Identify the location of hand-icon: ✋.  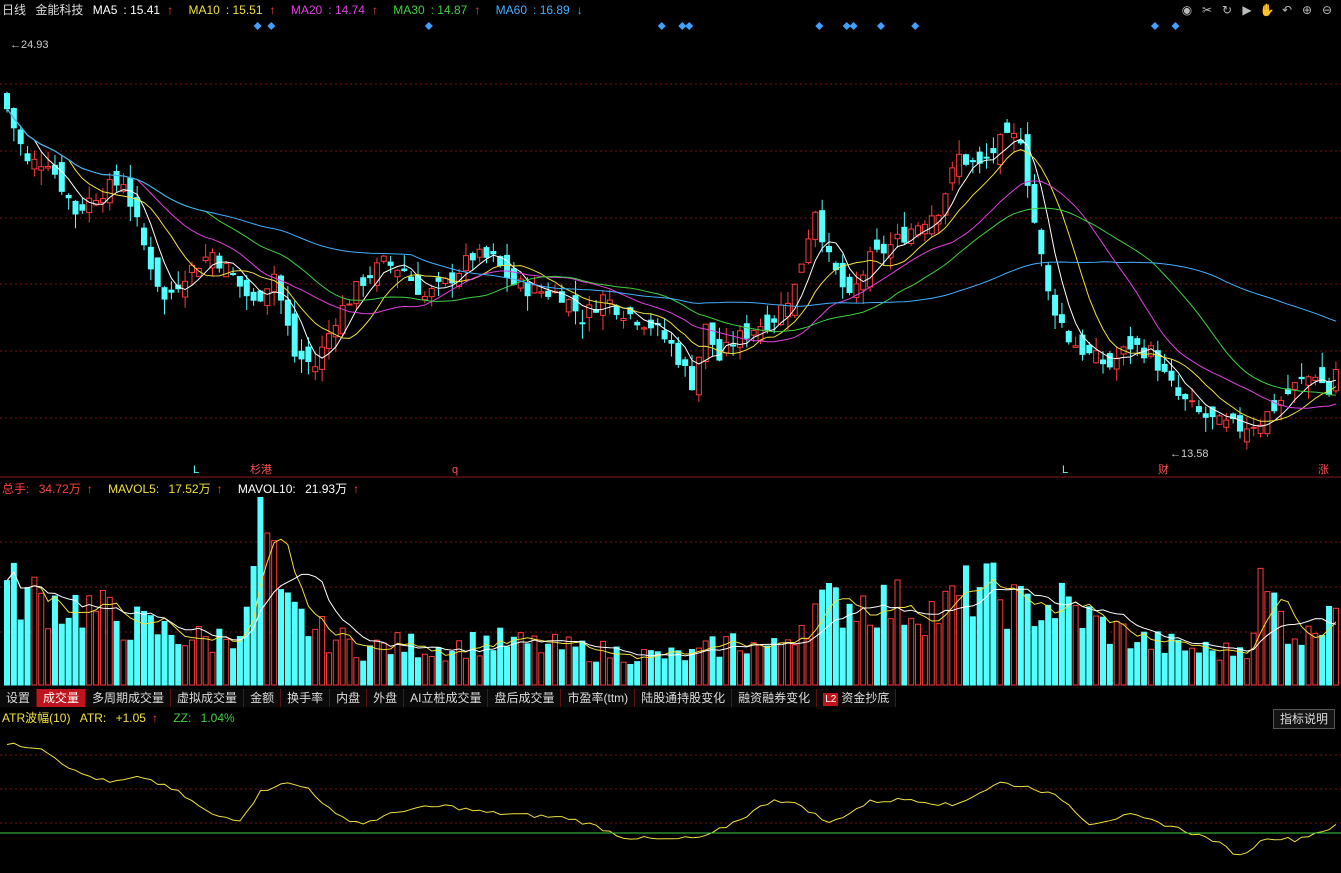
(1267, 10).